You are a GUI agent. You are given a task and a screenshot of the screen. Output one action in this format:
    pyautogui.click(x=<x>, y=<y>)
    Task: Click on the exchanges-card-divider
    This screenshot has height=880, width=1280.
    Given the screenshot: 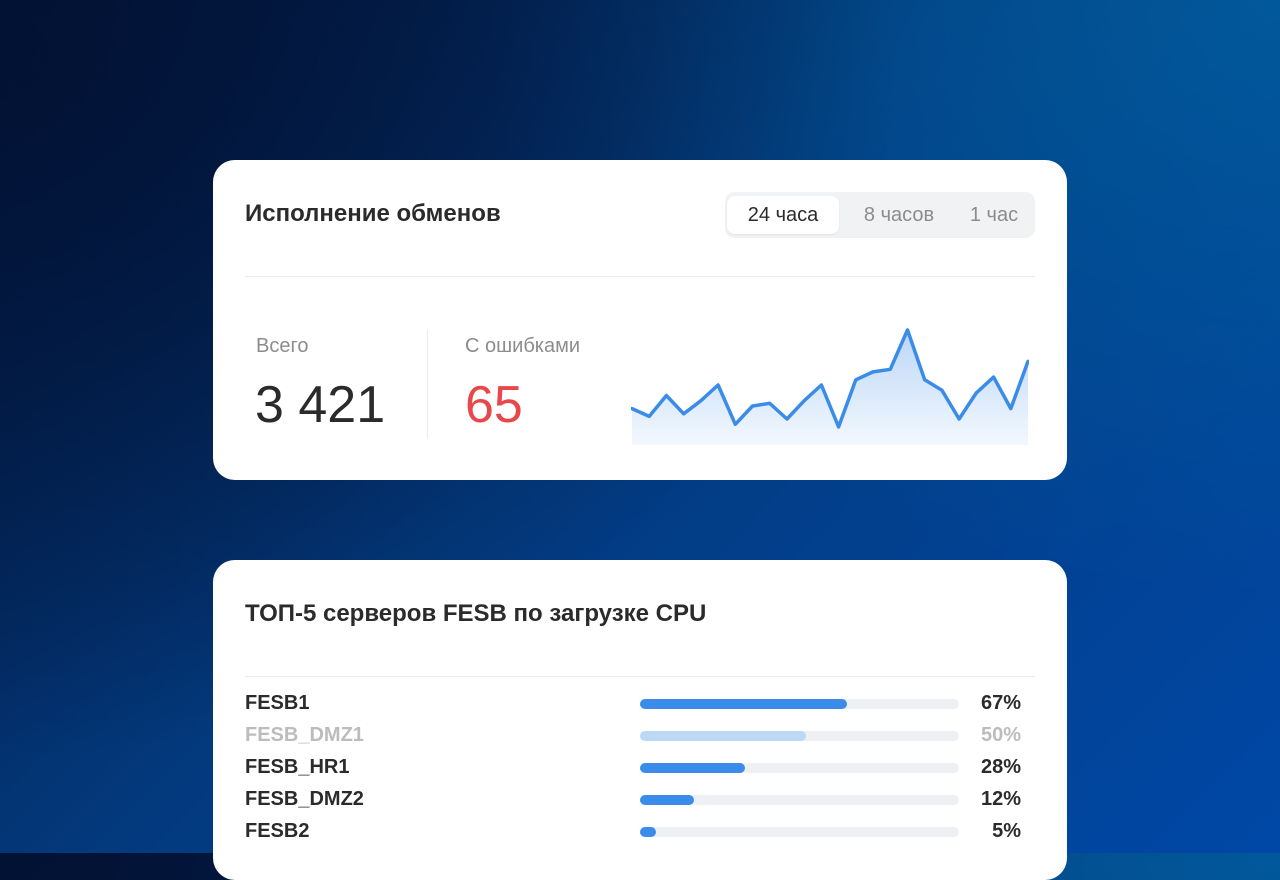 What is the action you would take?
    pyautogui.click(x=640, y=276)
    